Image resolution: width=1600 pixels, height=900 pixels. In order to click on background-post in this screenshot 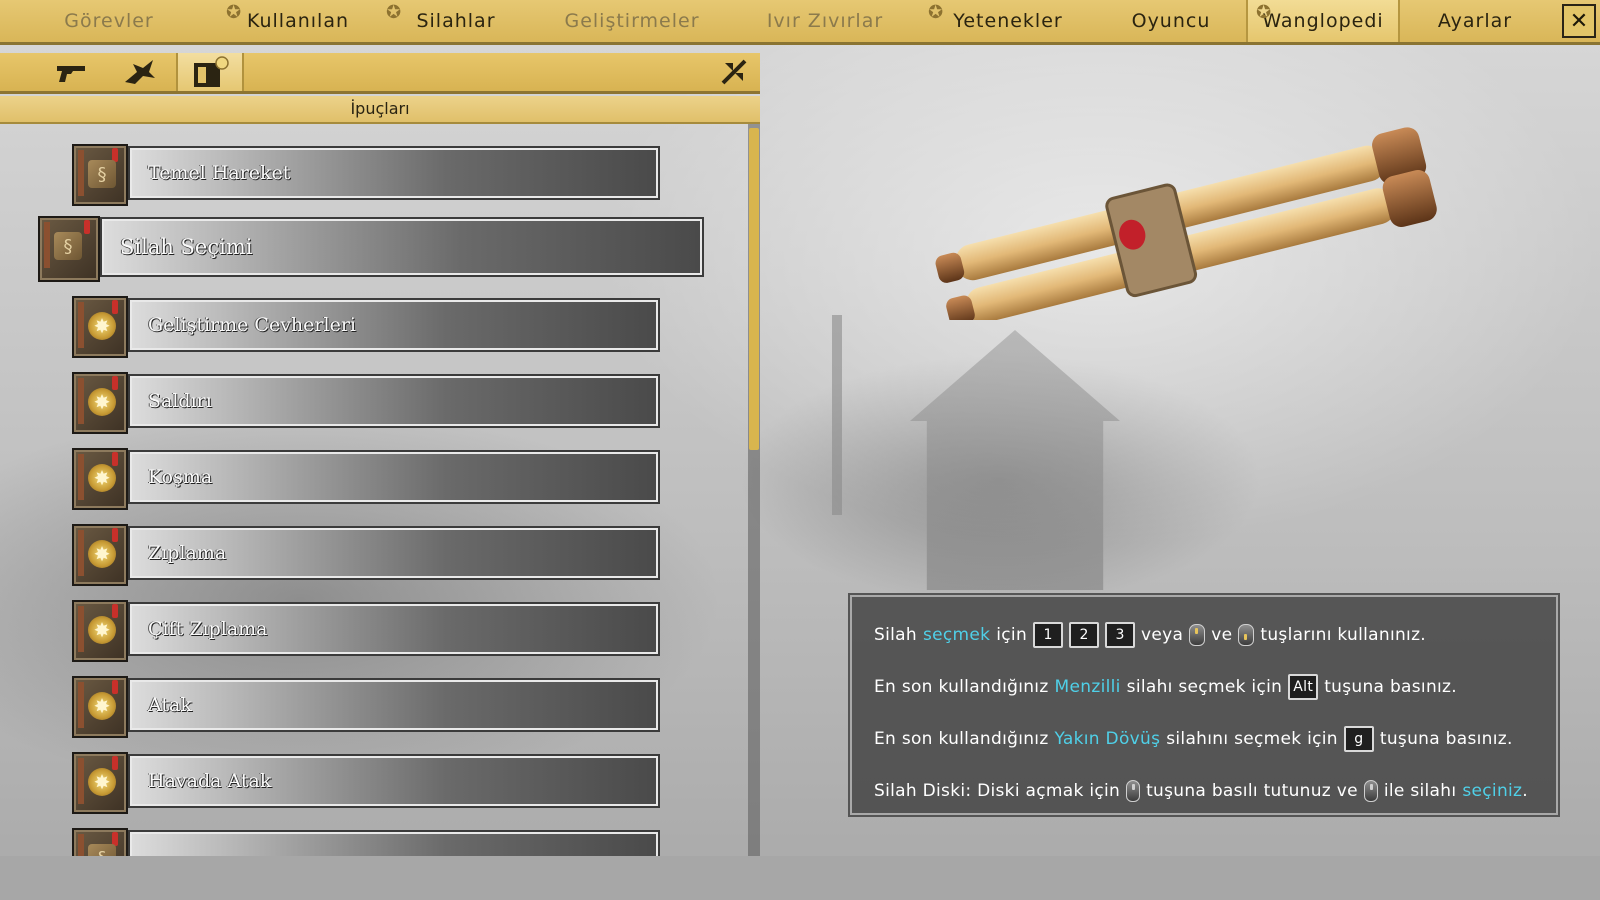, I will do `click(837, 415)`.